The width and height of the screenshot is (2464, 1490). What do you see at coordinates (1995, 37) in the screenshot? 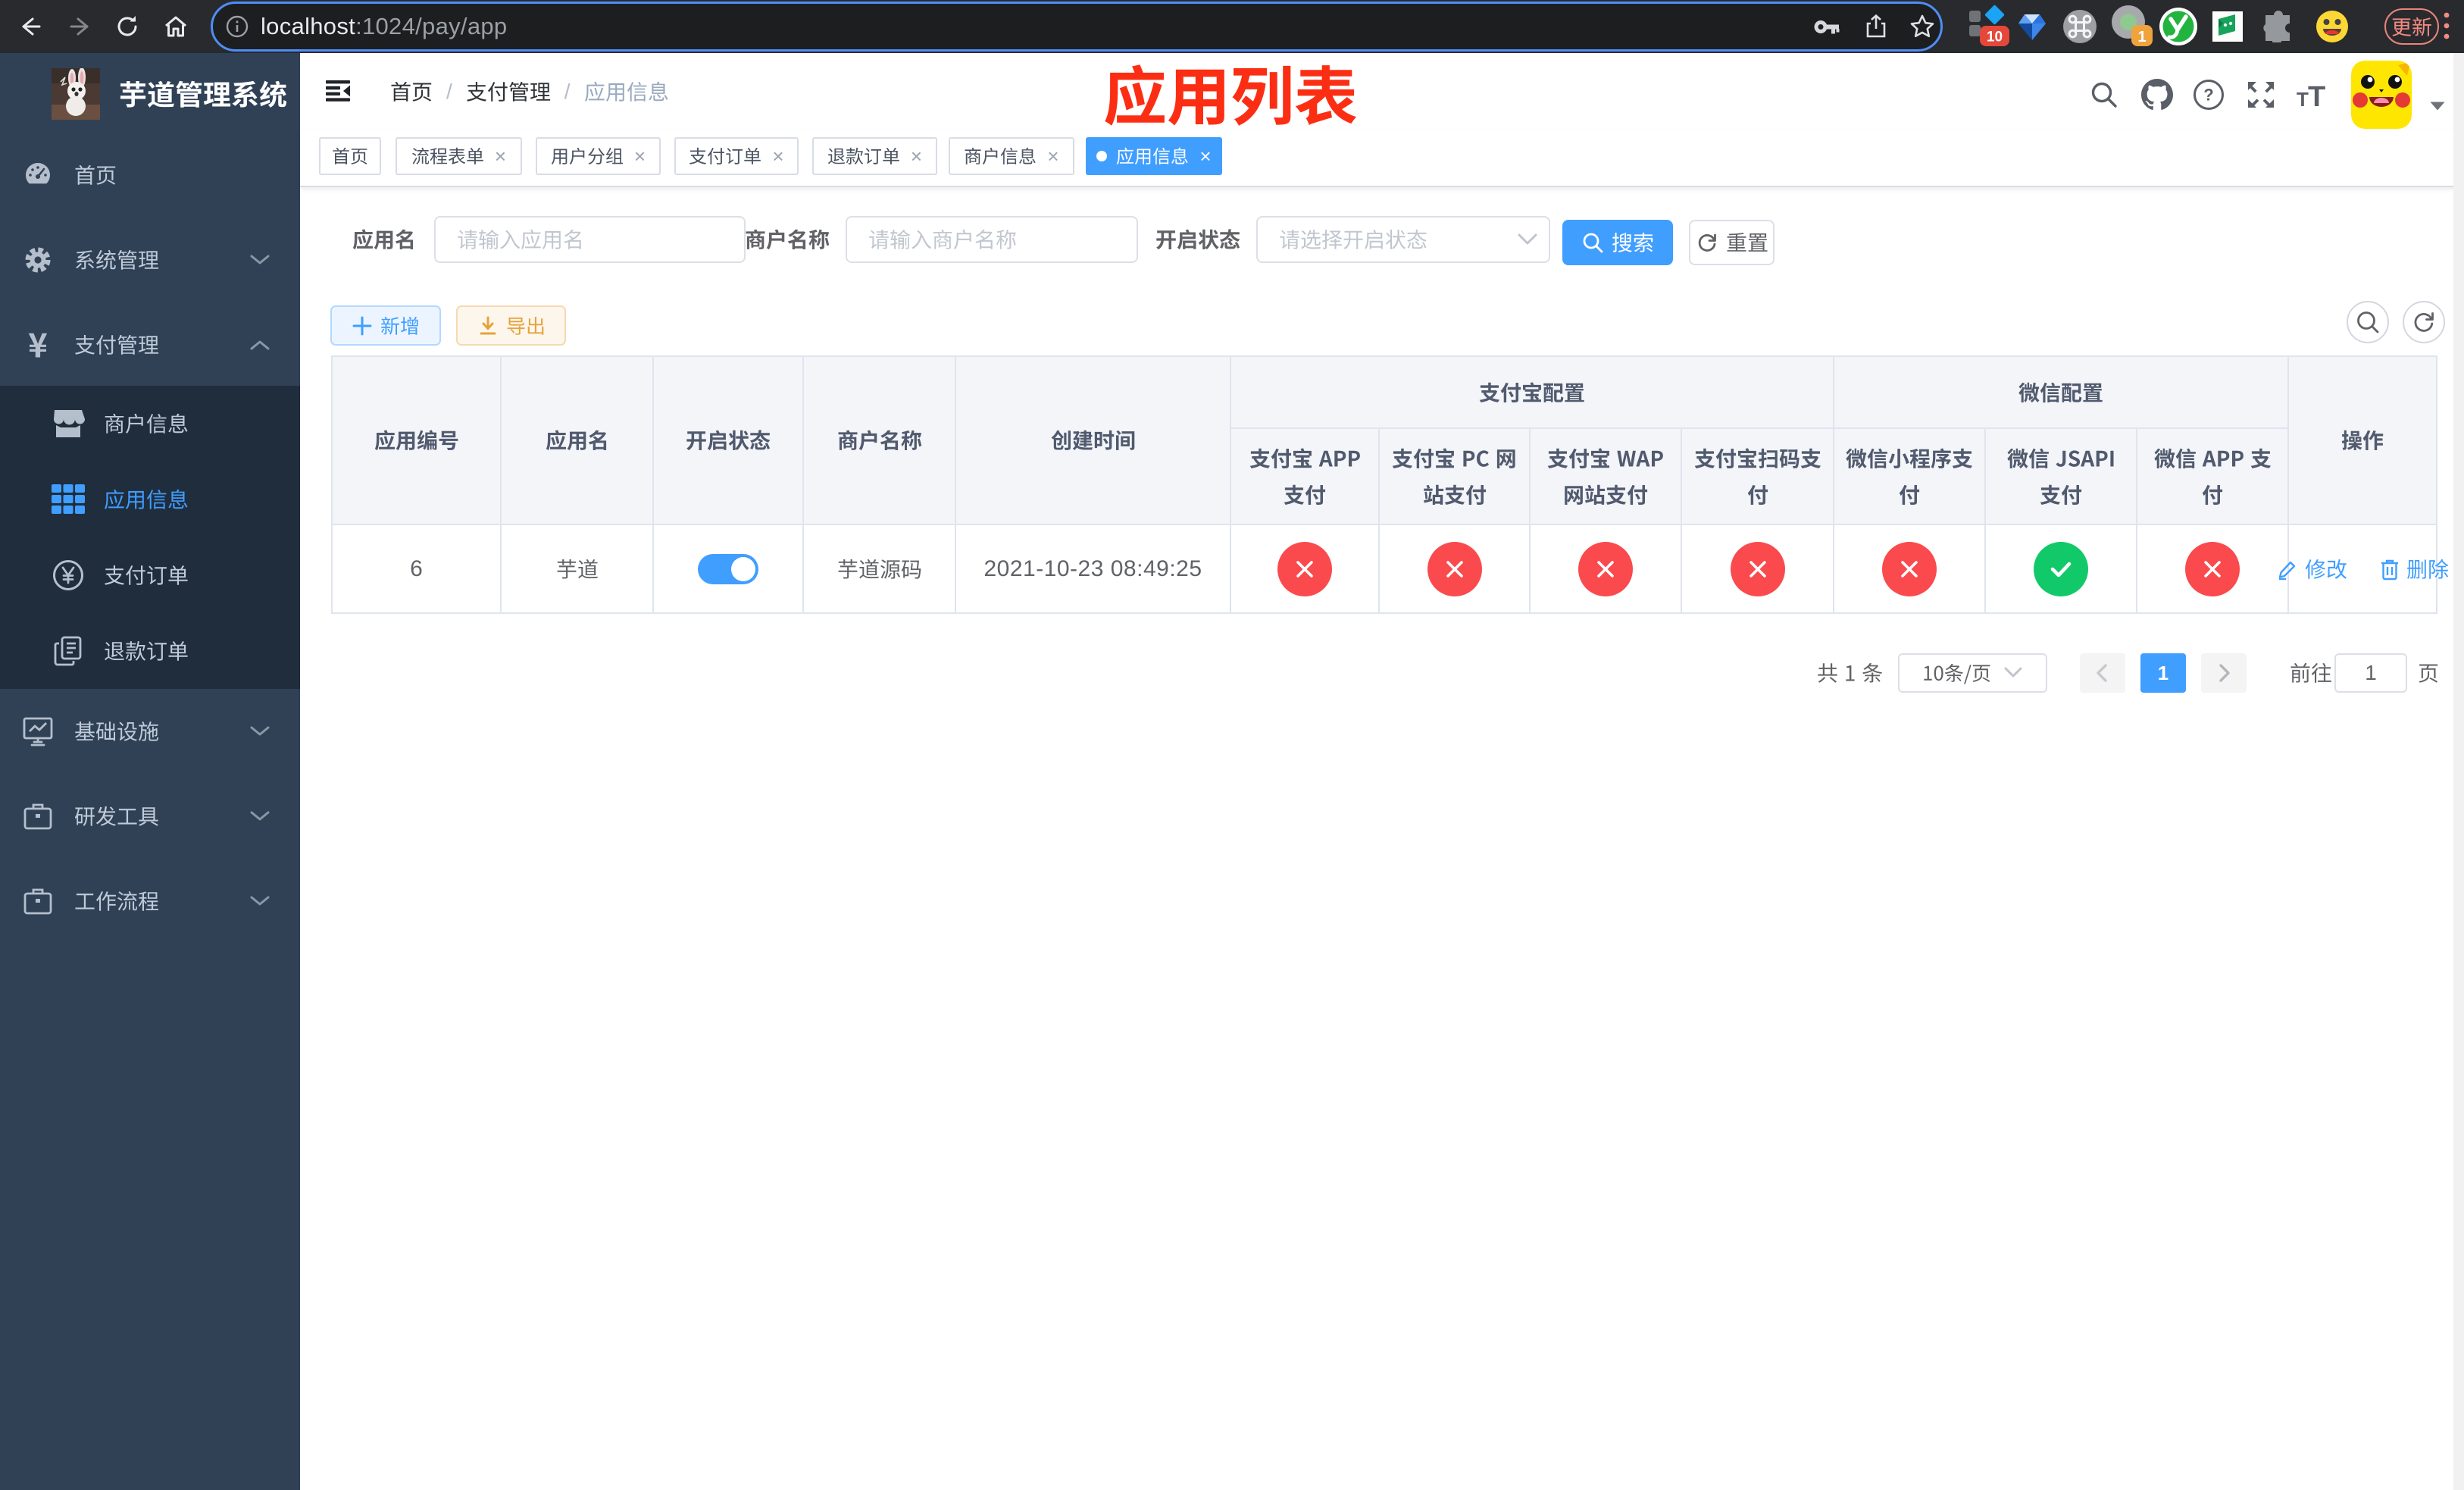
I see `svg-text: 10` at bounding box center [1995, 37].